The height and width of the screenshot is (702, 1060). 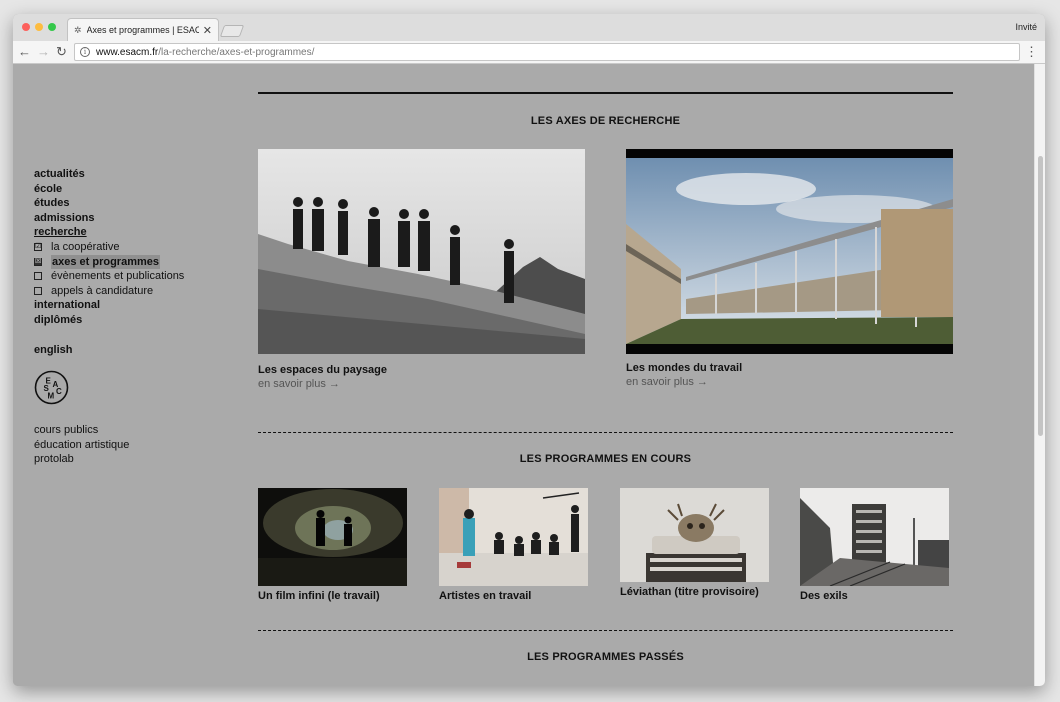 I want to click on programme-card-leviathan: Léviathan (titre provisoire), so click(x=694, y=543).